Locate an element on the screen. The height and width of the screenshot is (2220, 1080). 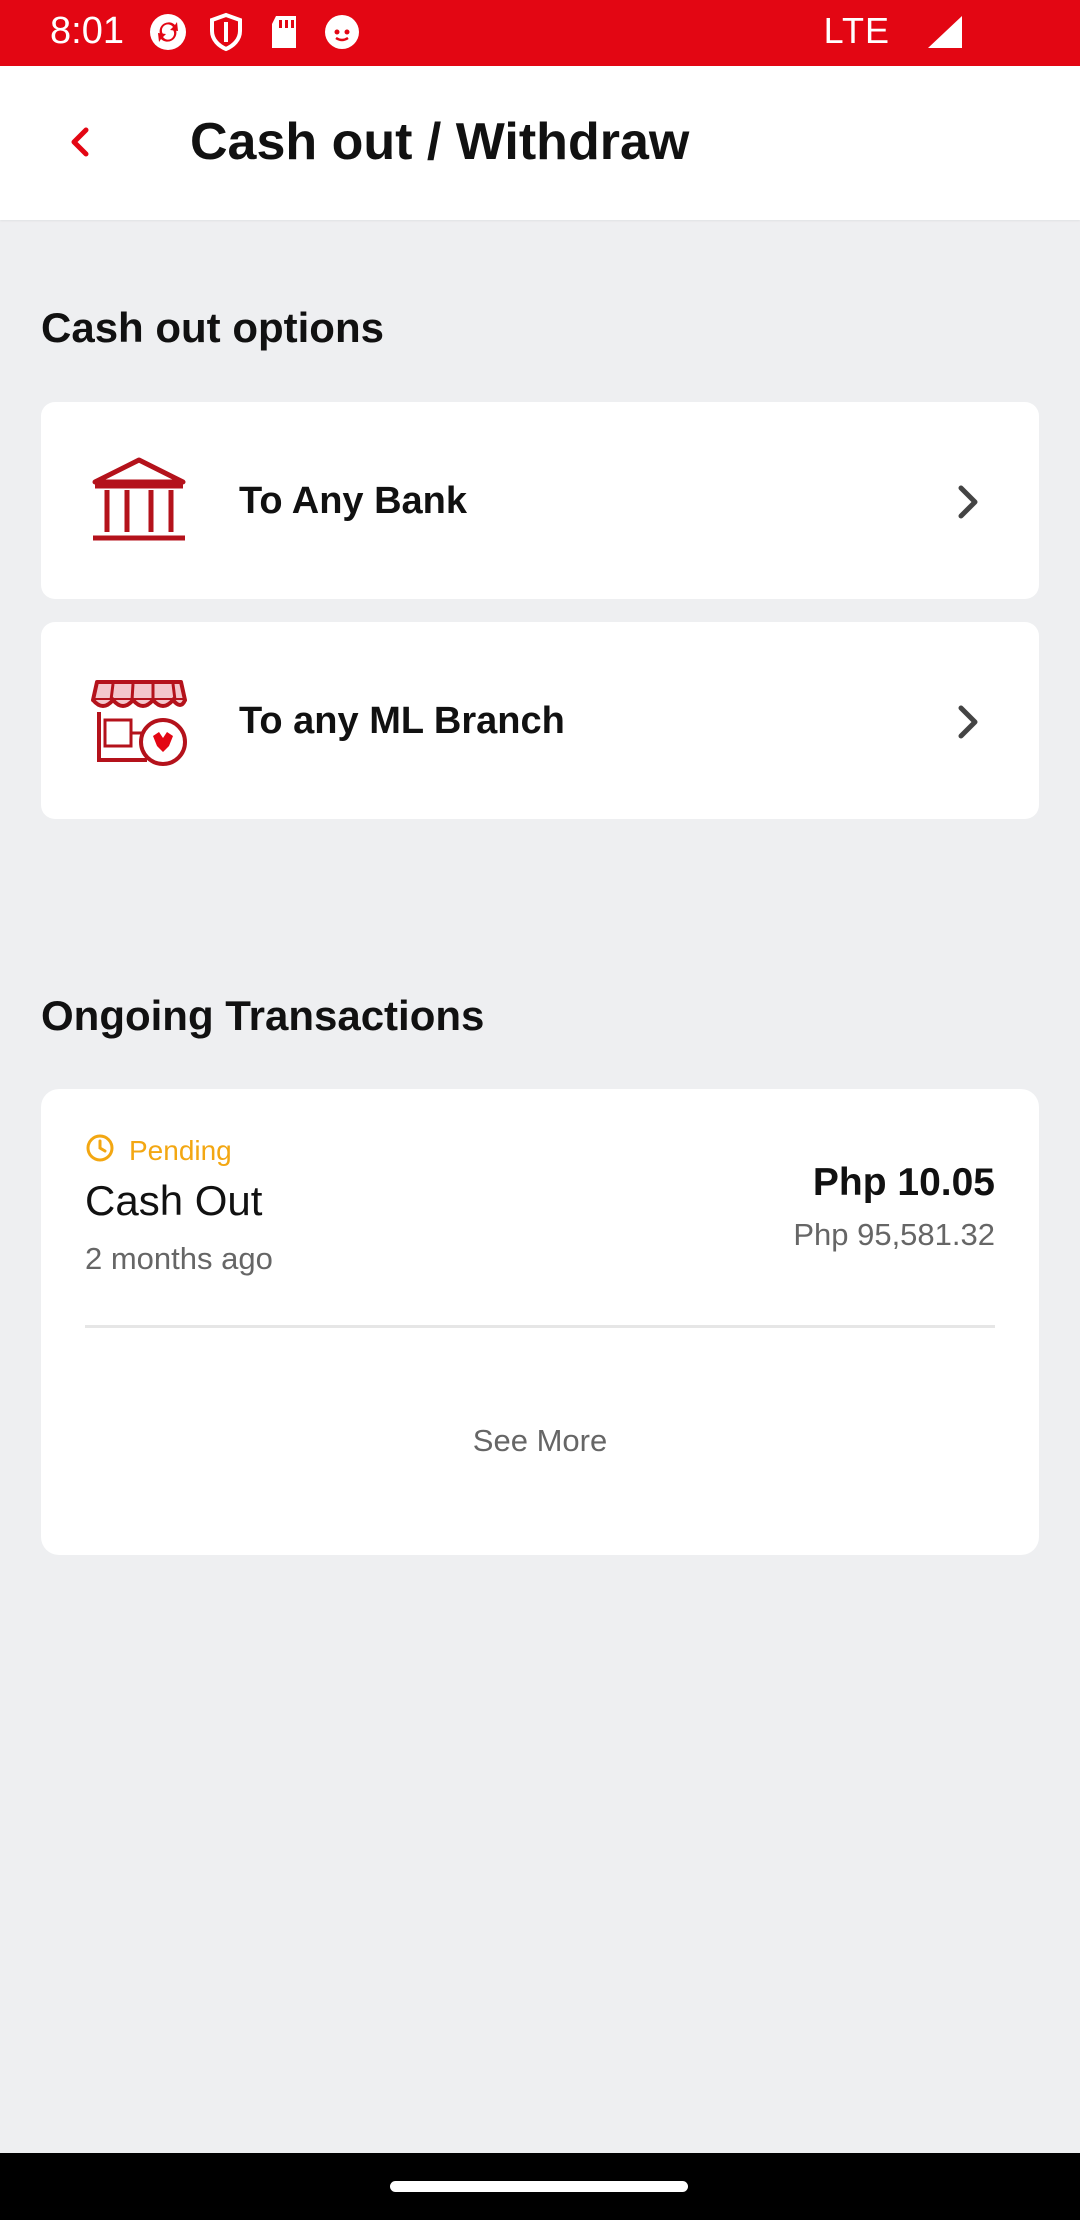
chevron-left-icon is located at coordinates (80, 142).